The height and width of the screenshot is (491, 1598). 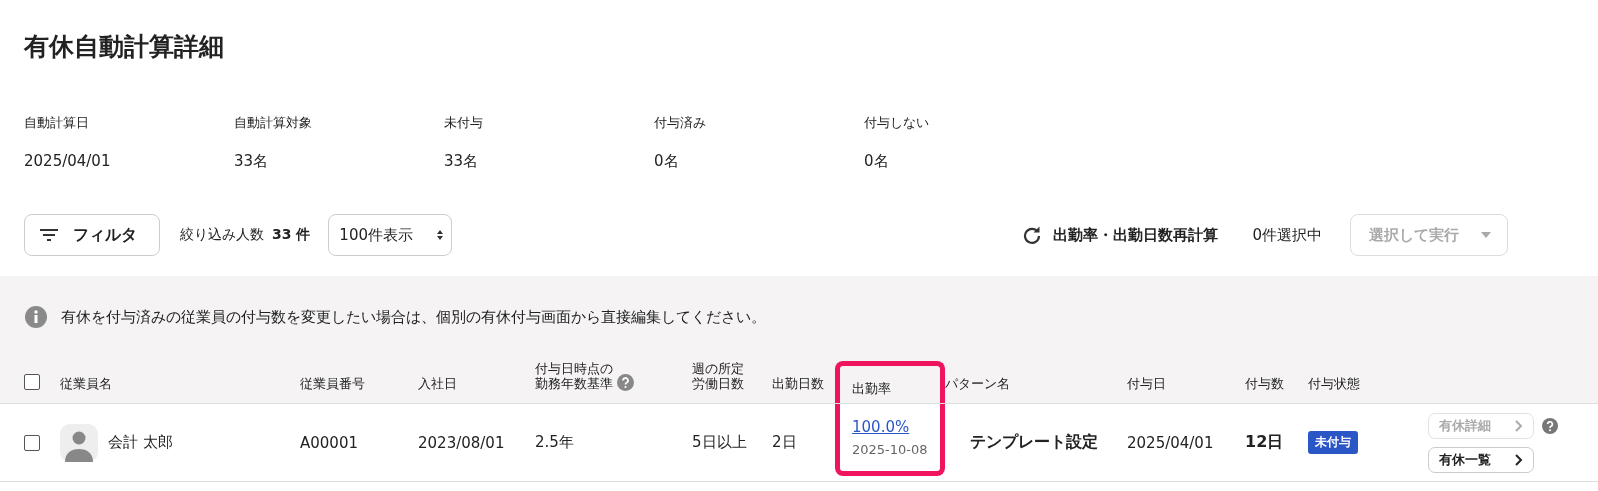 What do you see at coordinates (440, 235) in the screenshot?
I see `spinner-icon` at bounding box center [440, 235].